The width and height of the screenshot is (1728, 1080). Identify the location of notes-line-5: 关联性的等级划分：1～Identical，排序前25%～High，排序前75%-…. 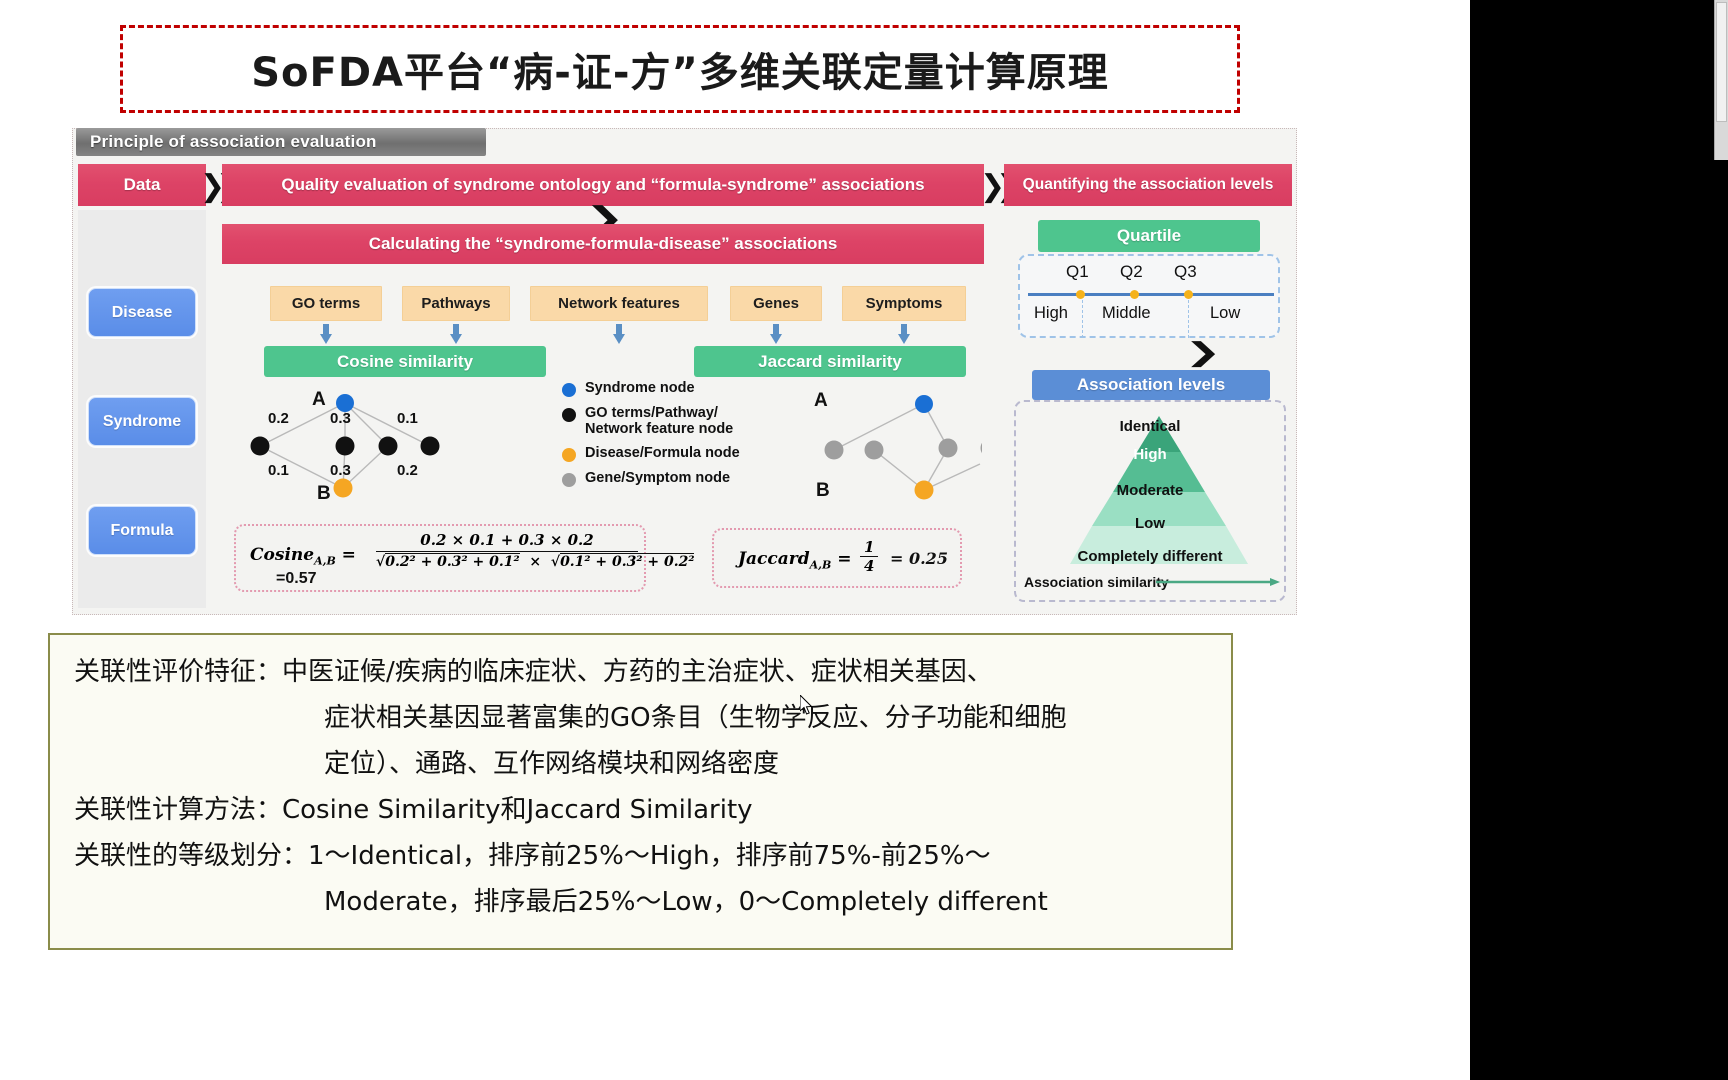
(532, 856).